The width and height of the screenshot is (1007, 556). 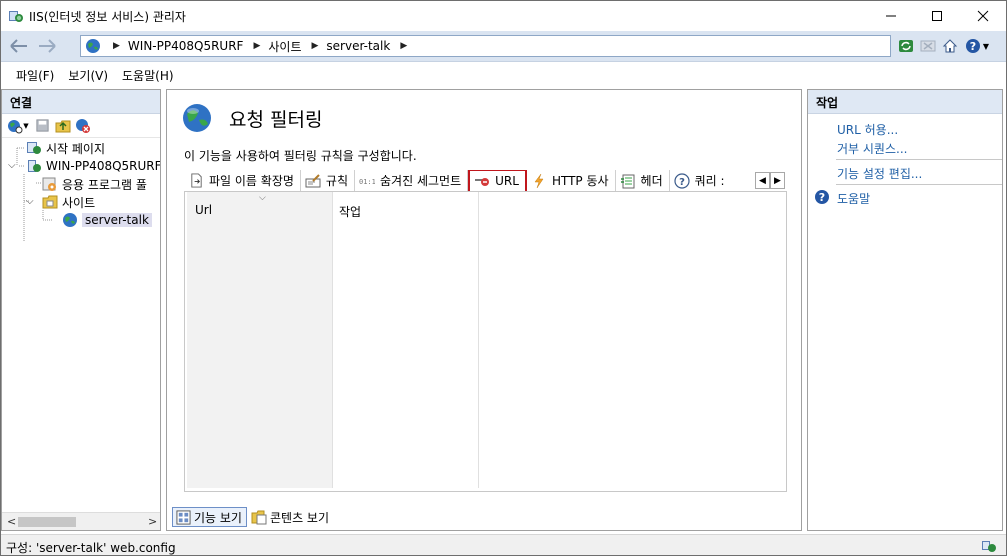 I want to click on network-status-icon, so click(x=989, y=546).